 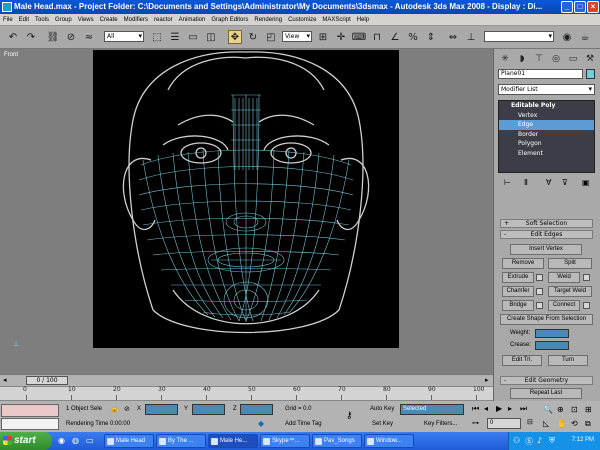 I want to click on slider-next-icon: ▸, so click(x=487, y=380).